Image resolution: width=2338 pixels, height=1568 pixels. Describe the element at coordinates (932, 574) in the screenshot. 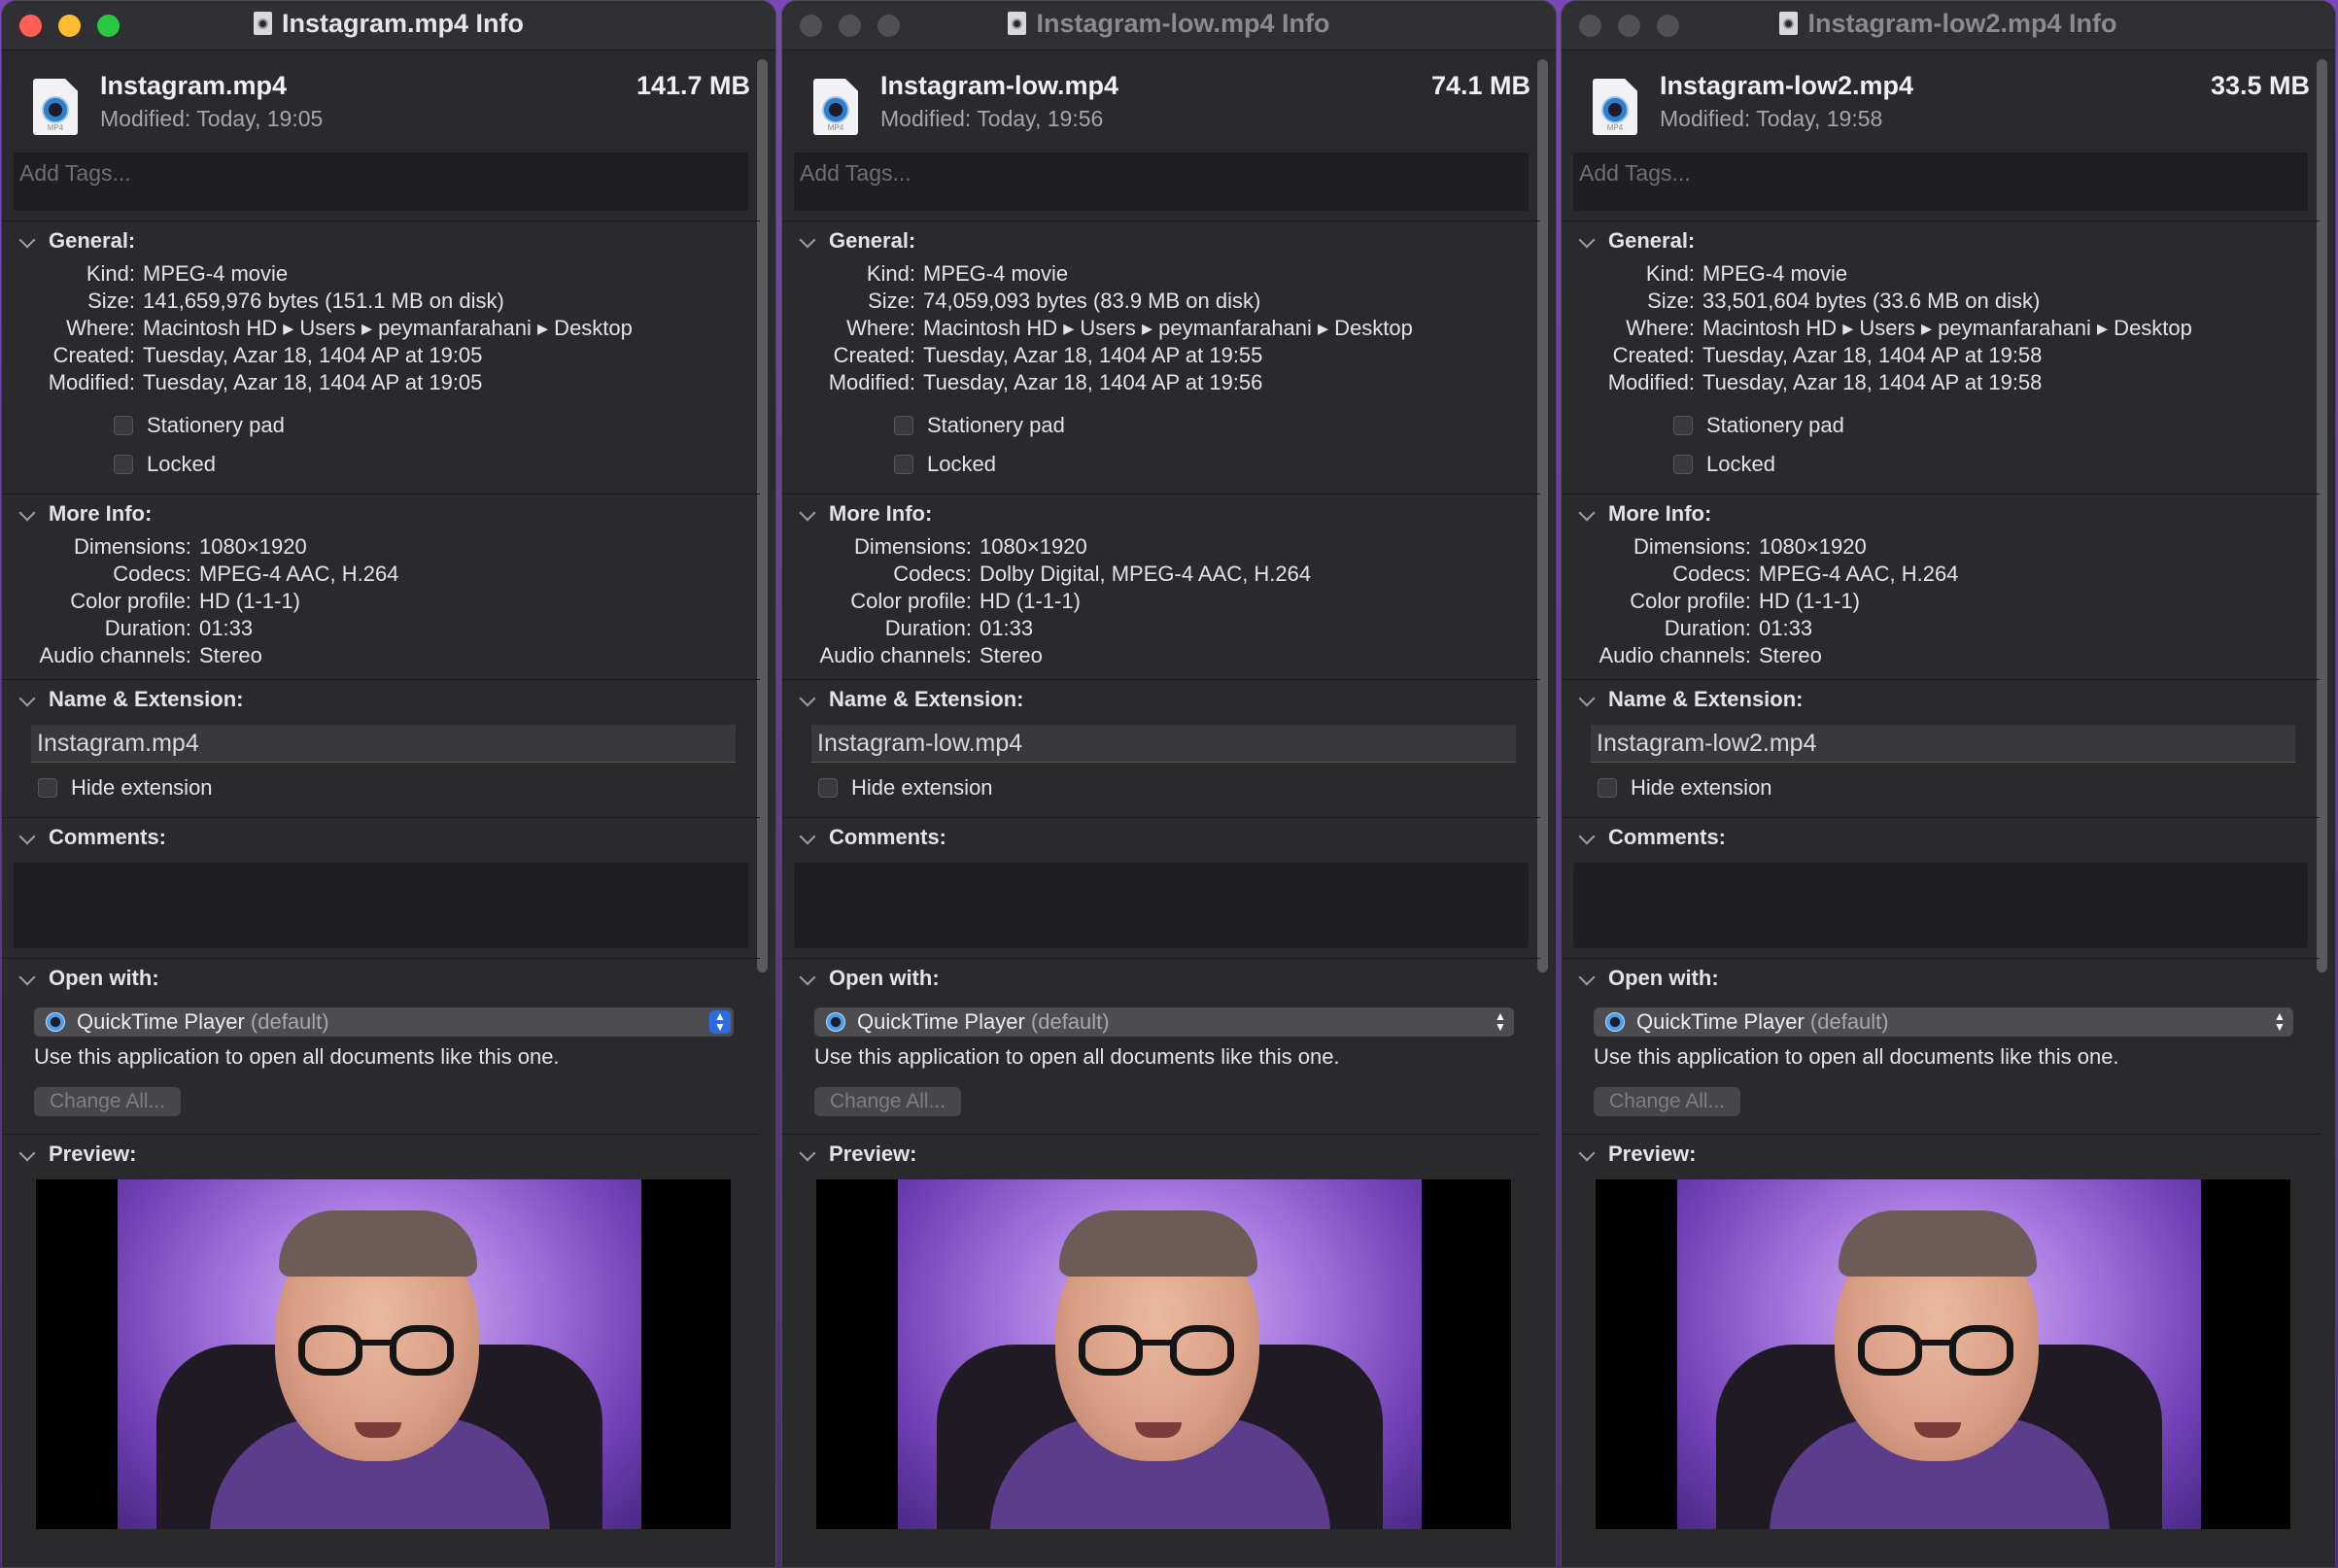

I see `more-label: Codecs:` at that location.